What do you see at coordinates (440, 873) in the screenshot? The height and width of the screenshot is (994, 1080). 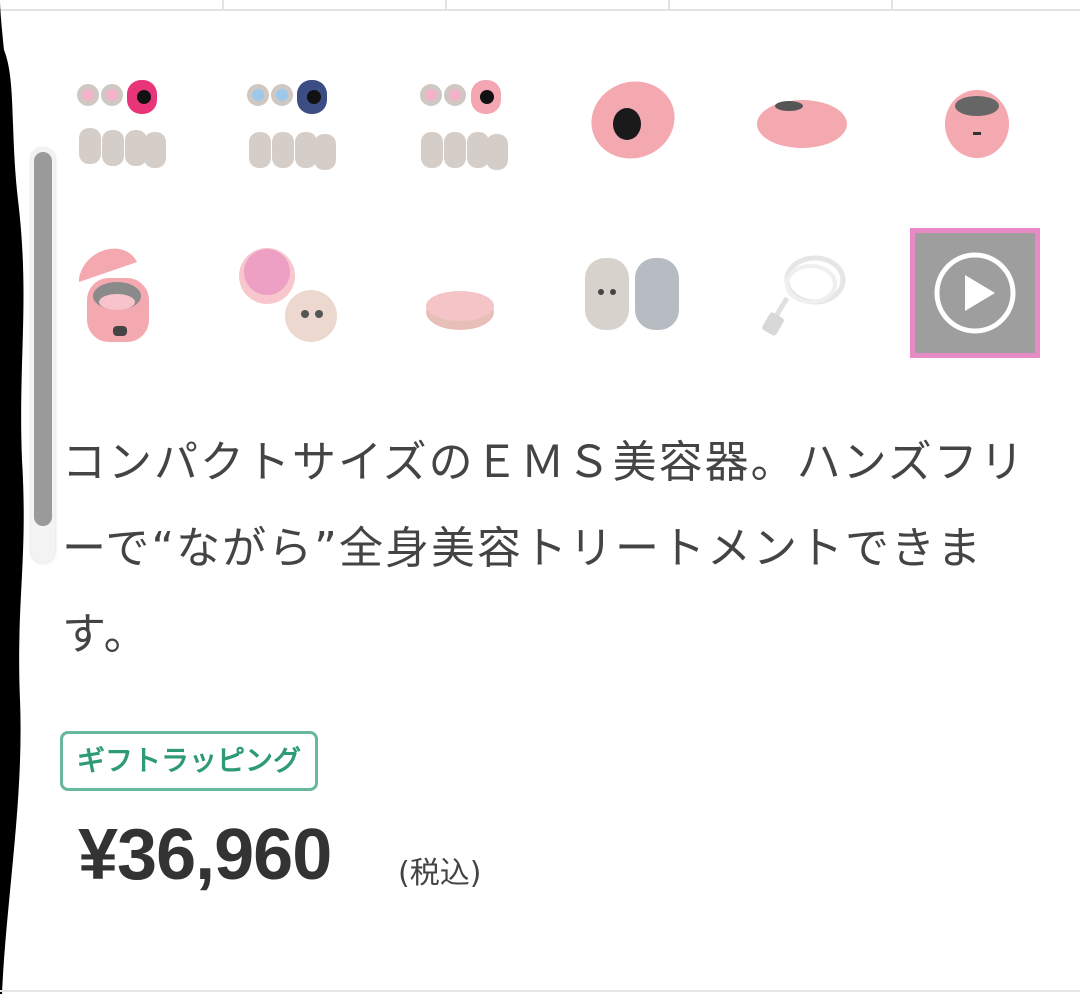 I see `tax-included-note: (税込)` at bounding box center [440, 873].